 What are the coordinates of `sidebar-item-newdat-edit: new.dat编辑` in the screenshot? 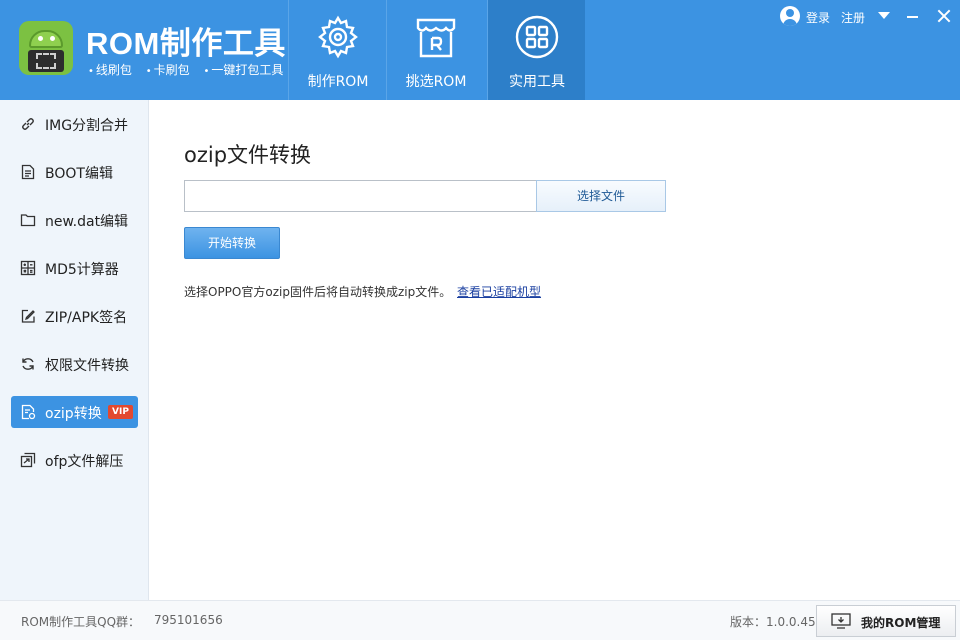 It's located at (74, 220).